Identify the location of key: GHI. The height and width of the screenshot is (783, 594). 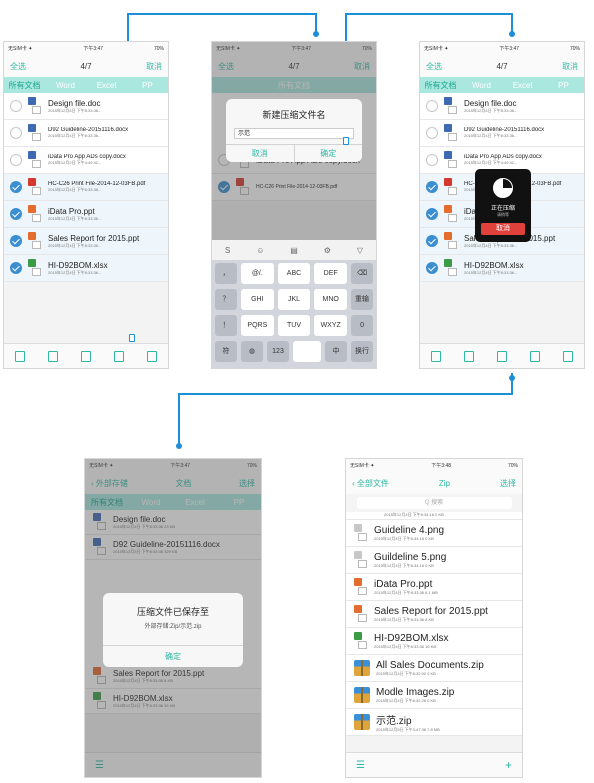
(257, 299).